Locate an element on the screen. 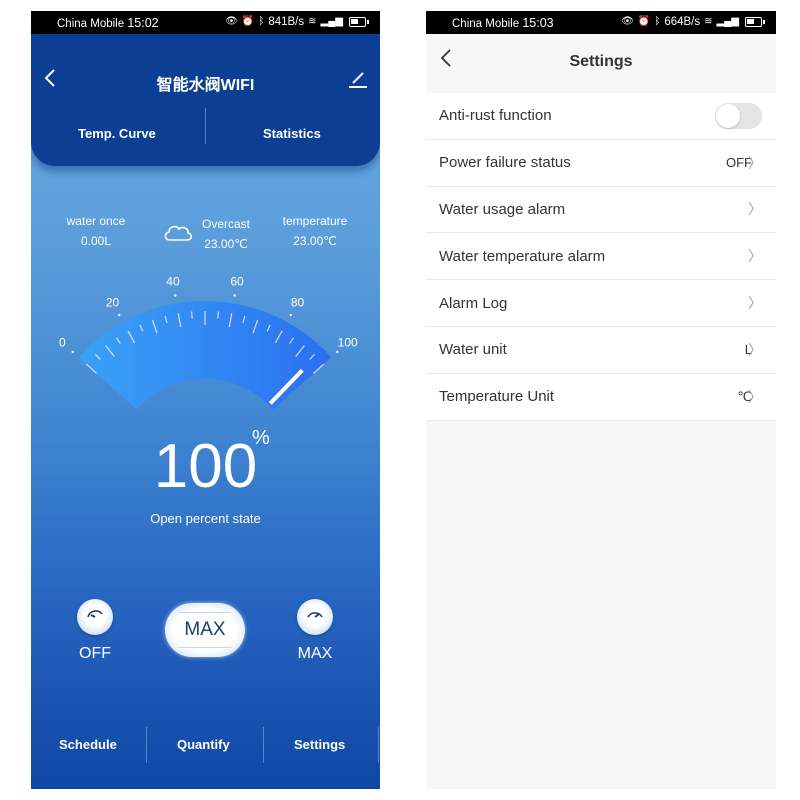 This screenshot has width=800, height=800. pencil-icon is located at coordinates (358, 80).